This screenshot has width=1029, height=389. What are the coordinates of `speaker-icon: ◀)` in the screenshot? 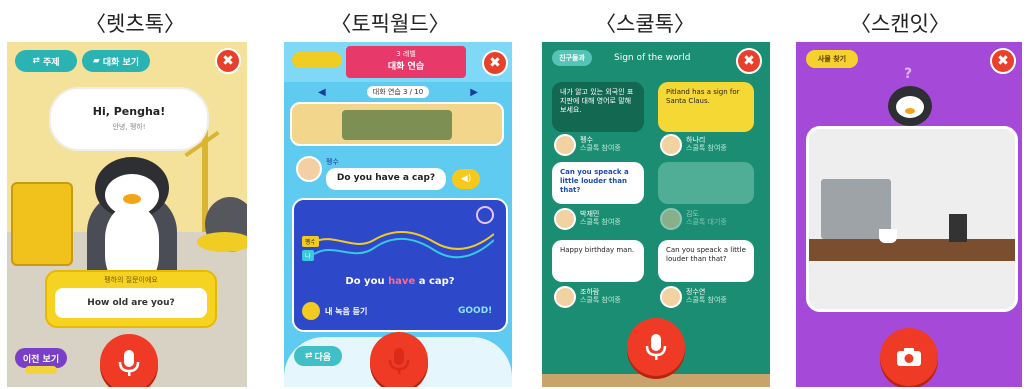 It's located at (466, 179).